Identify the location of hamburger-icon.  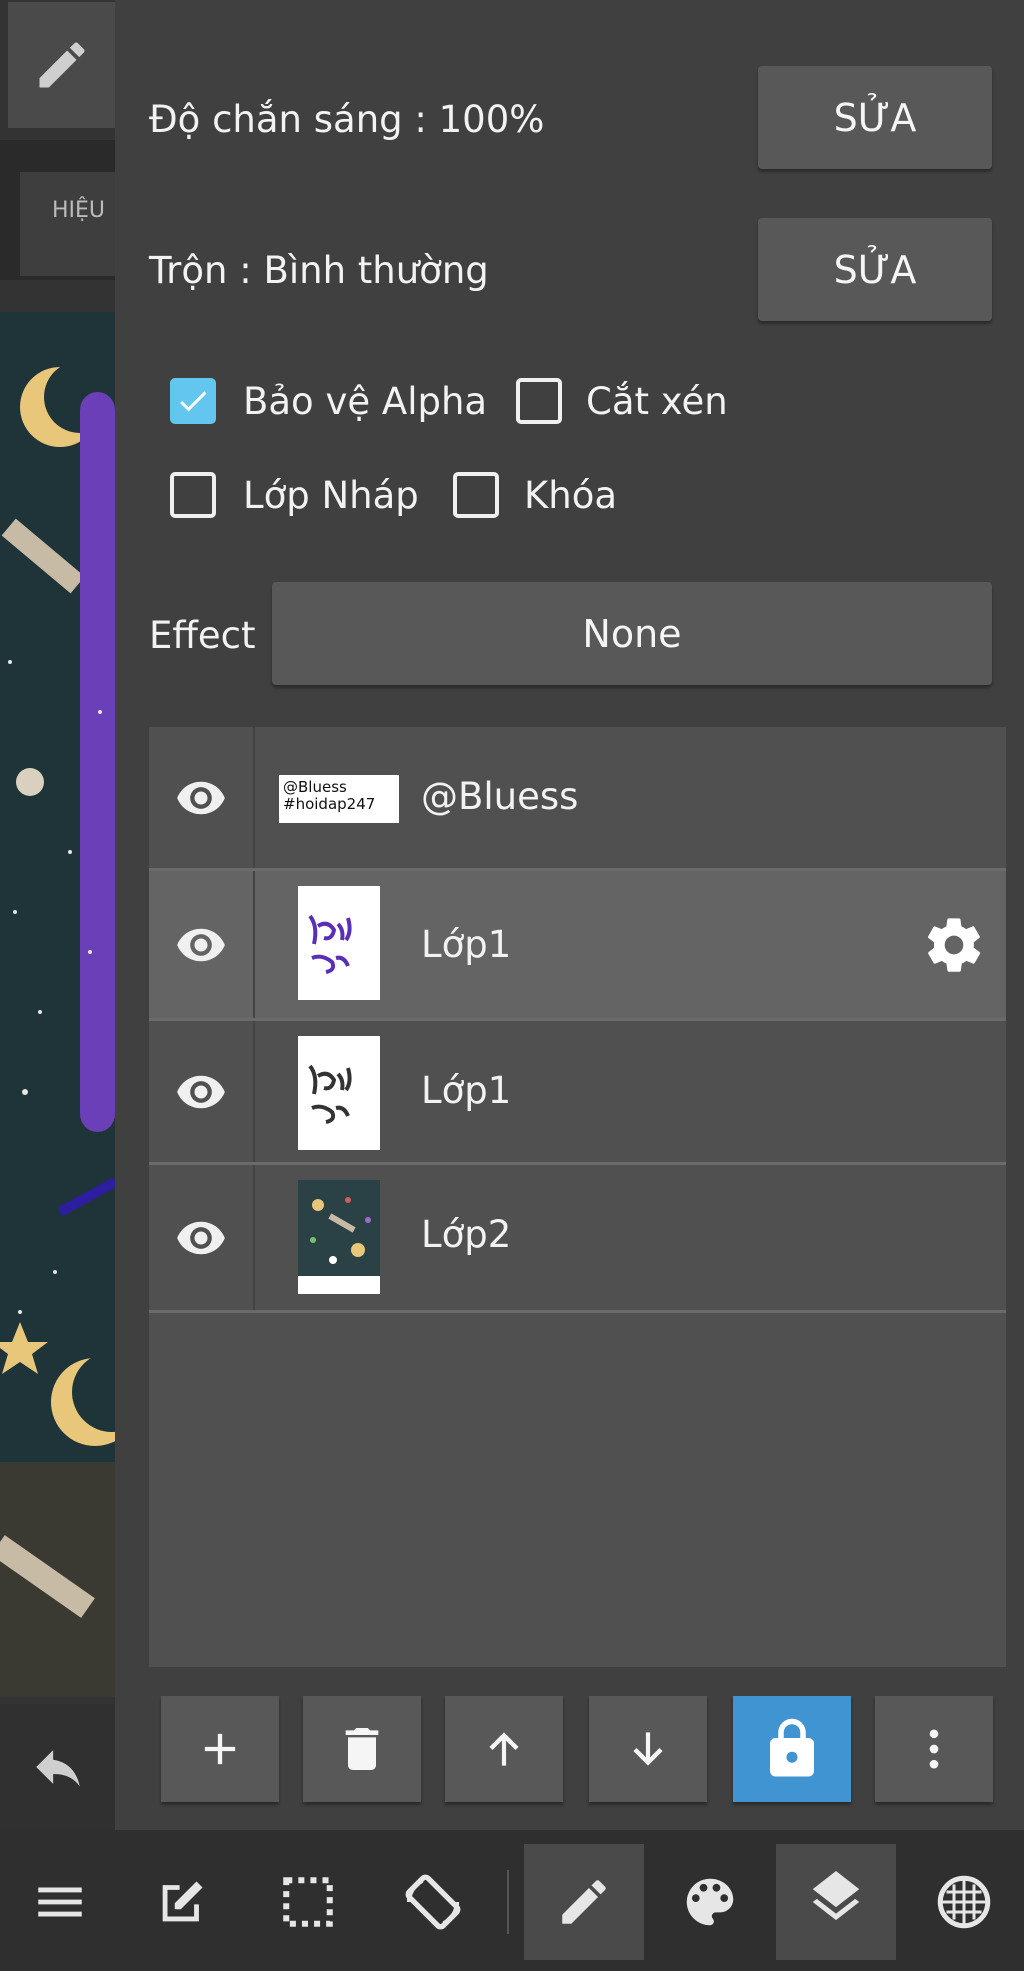
(60, 1902).